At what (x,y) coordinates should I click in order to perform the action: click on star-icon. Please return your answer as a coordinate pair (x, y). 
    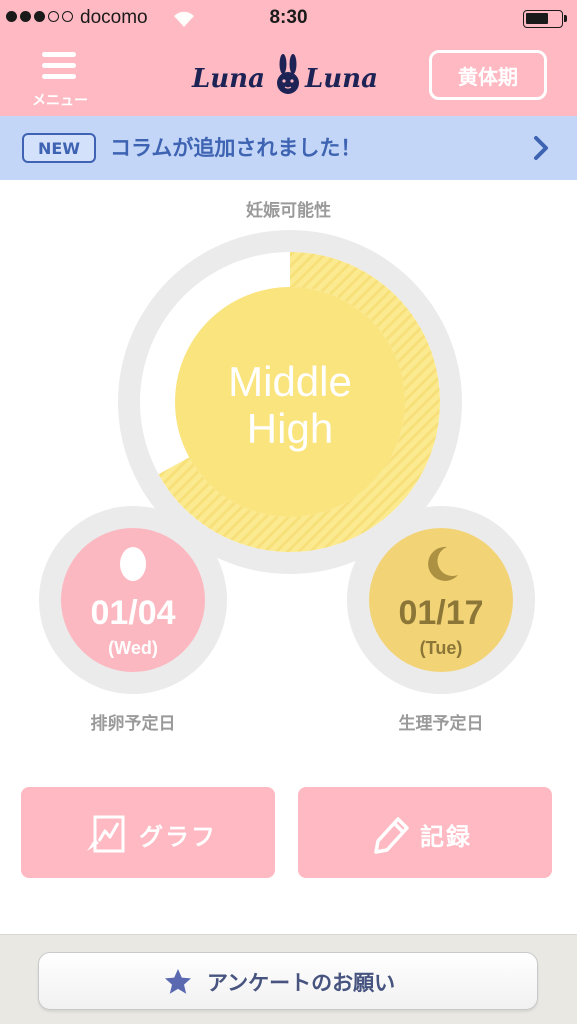
    Looking at the image, I should click on (178, 981).